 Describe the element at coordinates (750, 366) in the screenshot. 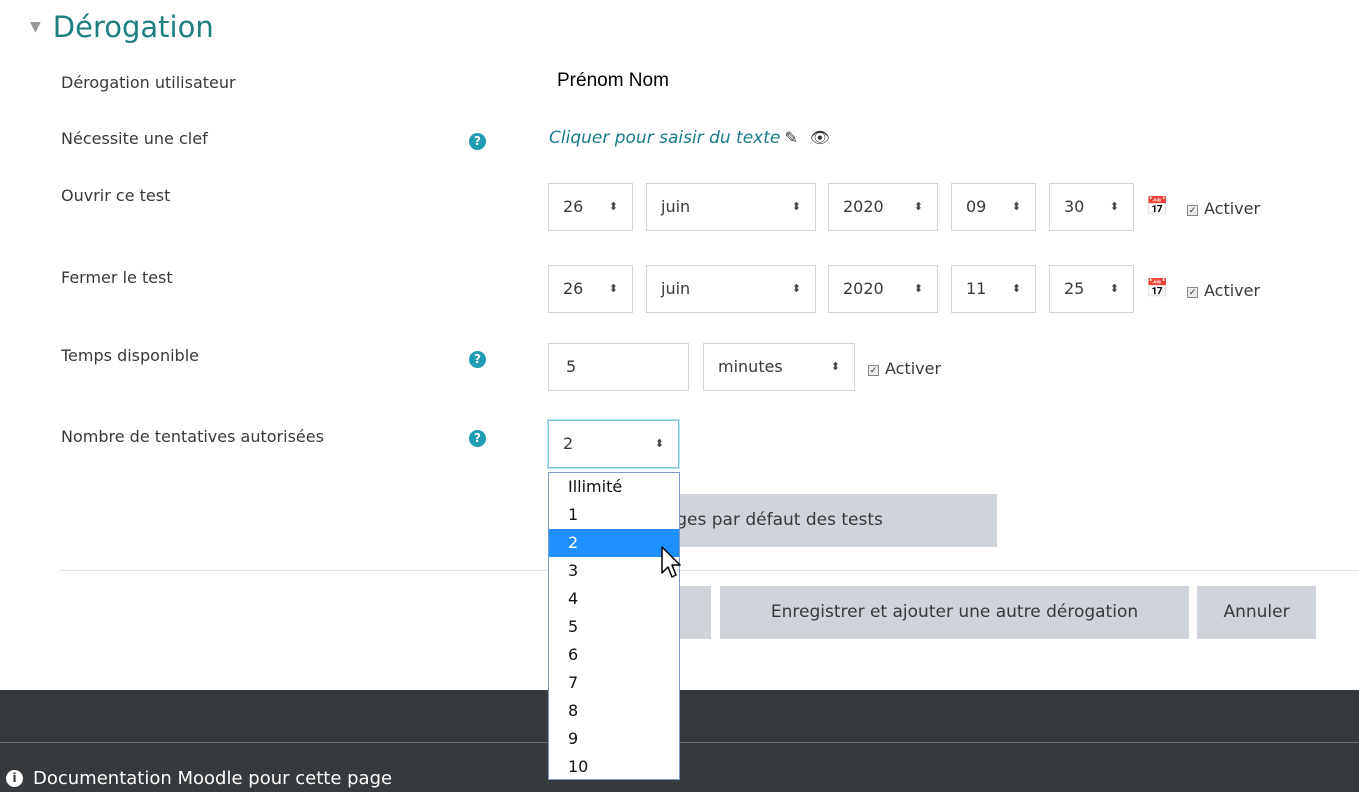

I see `time-unit-value: minutes` at that location.